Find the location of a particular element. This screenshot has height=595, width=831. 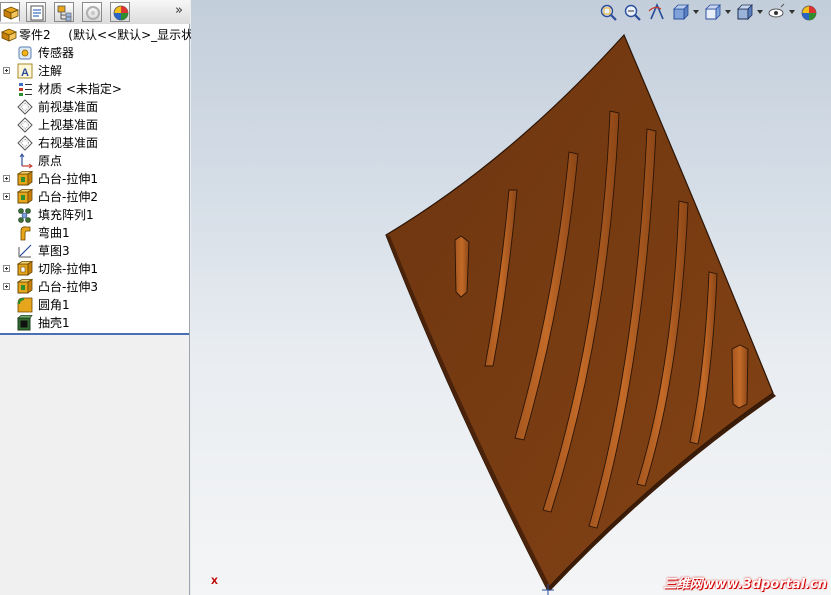

tree-item-label: 前视基准面 is located at coordinates (68, 107).